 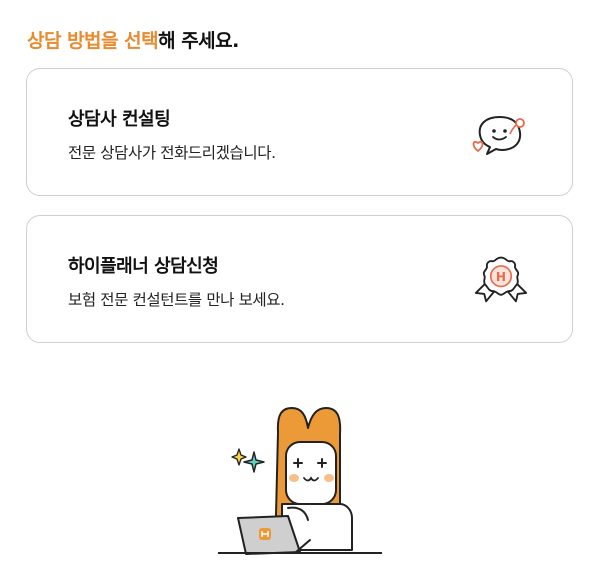 What do you see at coordinates (93, 41) in the screenshot?
I see `page-title-accent: 상담 방법을 선택` at bounding box center [93, 41].